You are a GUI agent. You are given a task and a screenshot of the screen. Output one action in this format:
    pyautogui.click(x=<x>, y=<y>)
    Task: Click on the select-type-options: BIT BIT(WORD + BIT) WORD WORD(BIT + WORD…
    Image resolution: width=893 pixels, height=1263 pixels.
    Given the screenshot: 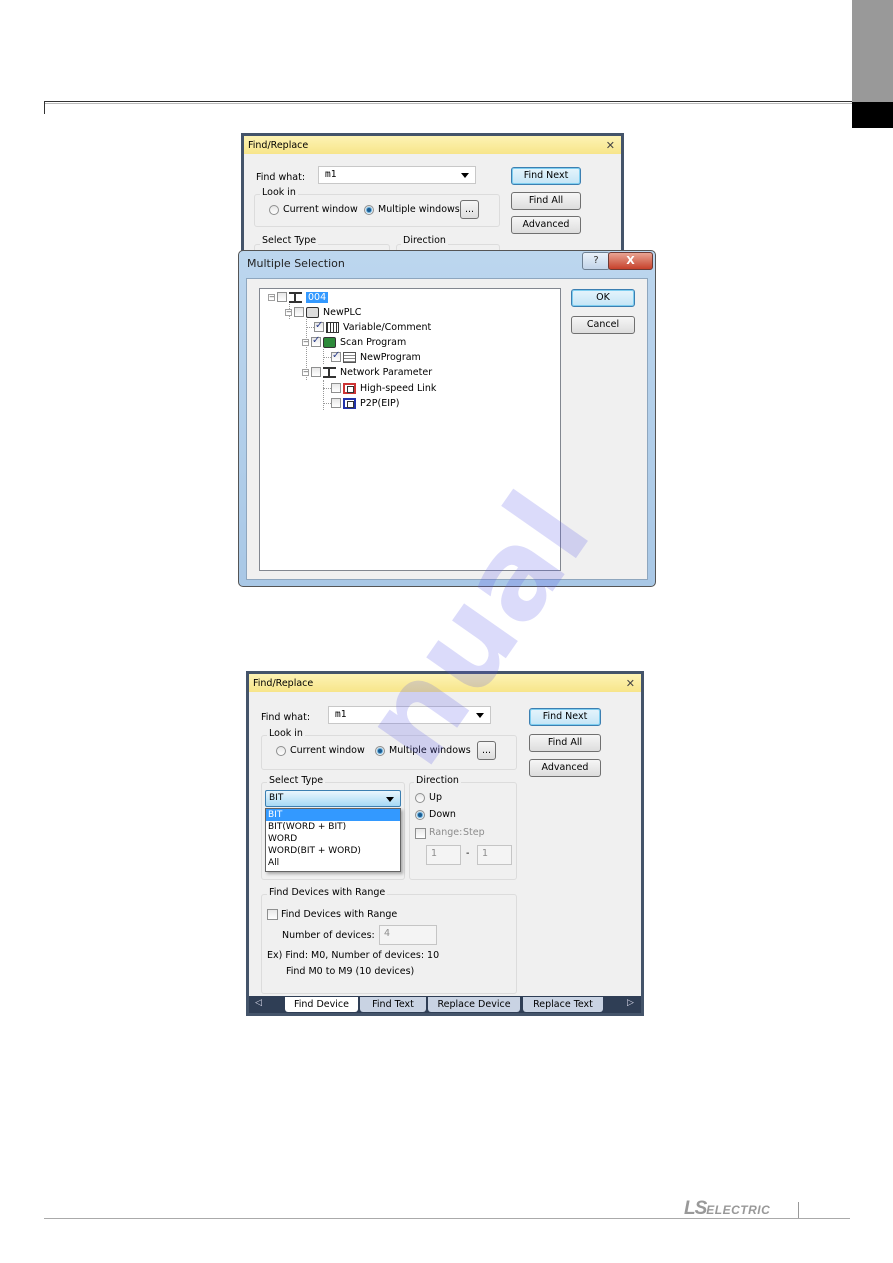 What is the action you would take?
    pyautogui.click(x=333, y=840)
    